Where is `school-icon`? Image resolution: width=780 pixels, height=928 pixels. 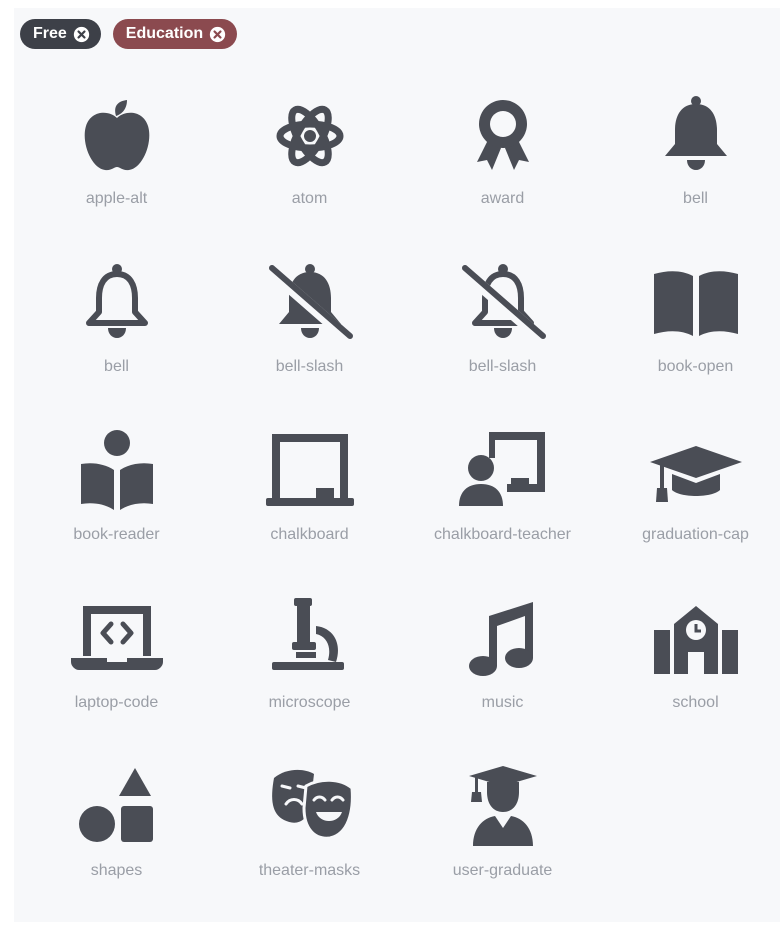
school-icon is located at coordinates (695, 640).